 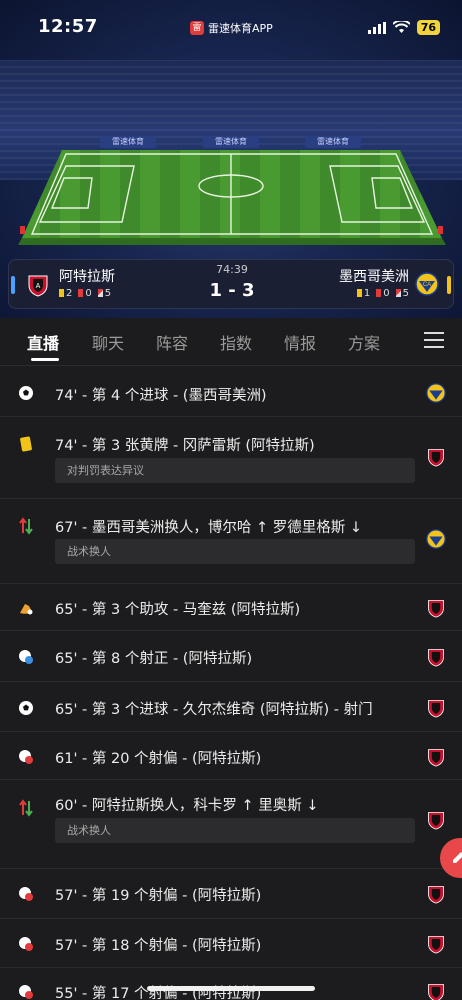 I want to click on event-row: 57' - 第 19 个射偏 - (阿特拉斯), so click(x=231, y=894).